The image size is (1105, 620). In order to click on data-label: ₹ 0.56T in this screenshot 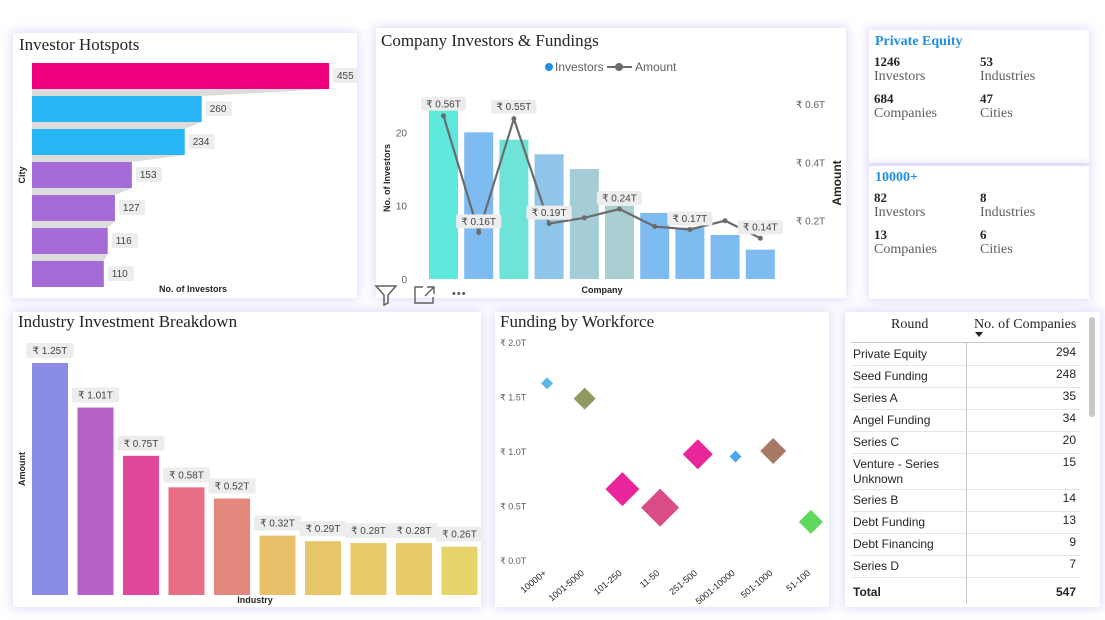, I will do `click(443, 104)`.